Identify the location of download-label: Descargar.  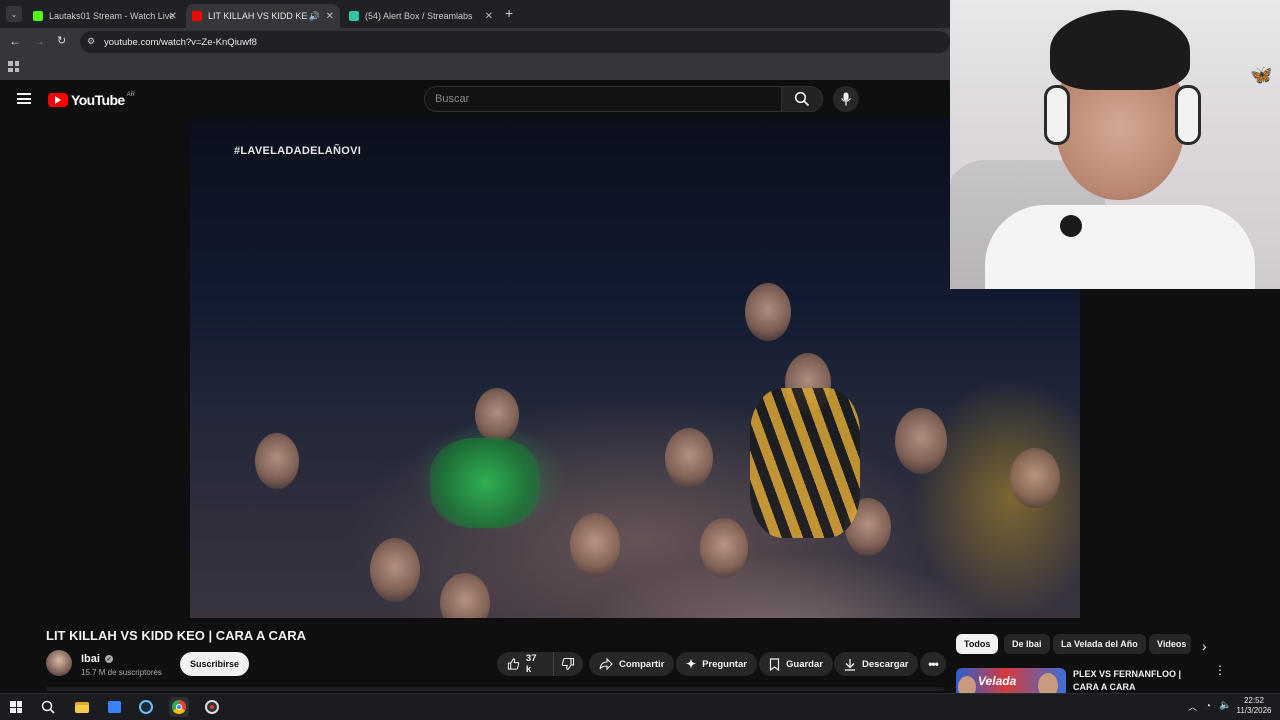
(885, 664).